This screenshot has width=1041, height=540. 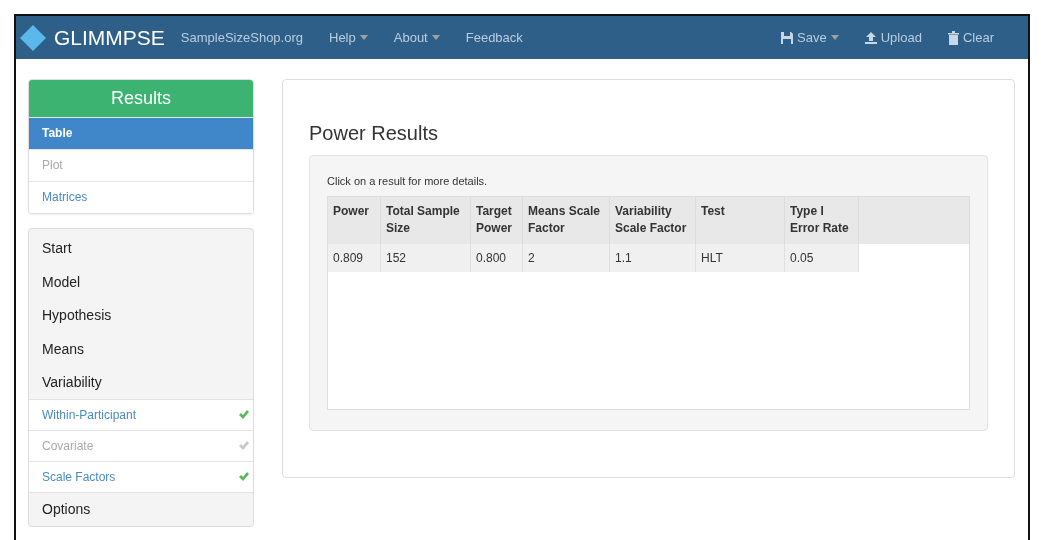 What do you see at coordinates (740, 257) in the screenshot?
I see `table-cell: HLT` at bounding box center [740, 257].